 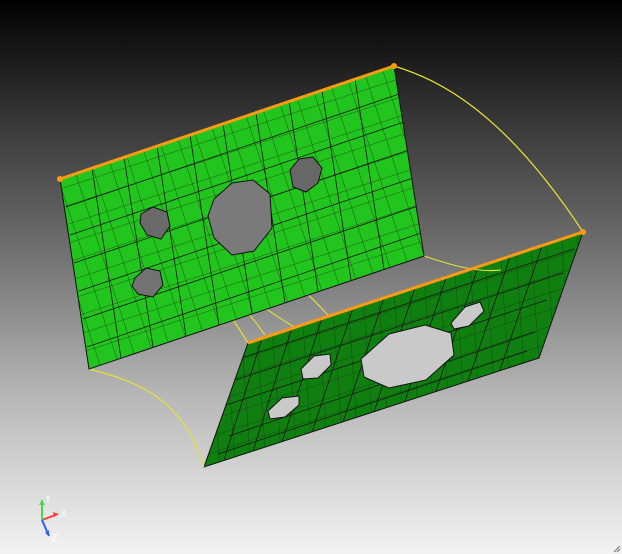 What do you see at coordinates (54, 538) in the screenshot?
I see `z-axis-label: Z` at bounding box center [54, 538].